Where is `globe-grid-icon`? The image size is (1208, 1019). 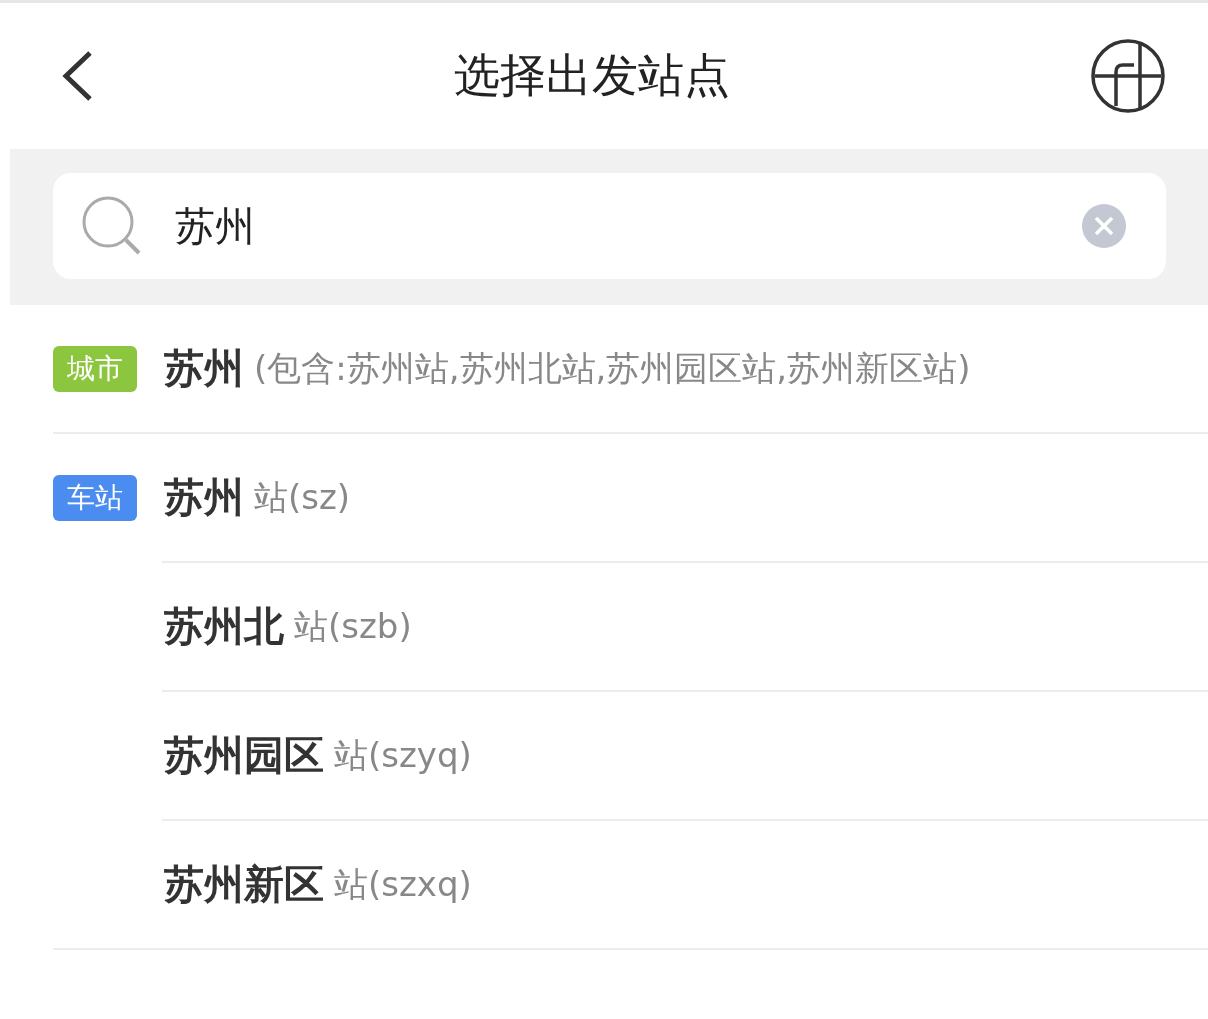
globe-grid-icon is located at coordinates (1128, 76).